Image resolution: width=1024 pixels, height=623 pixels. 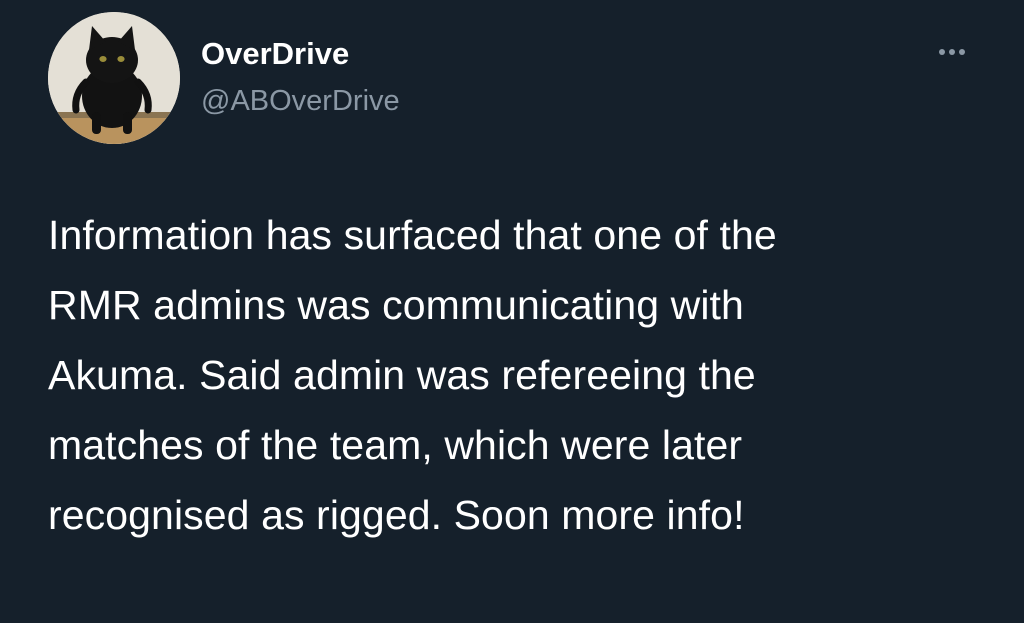 I want to click on avatar, so click(x=114, y=78).